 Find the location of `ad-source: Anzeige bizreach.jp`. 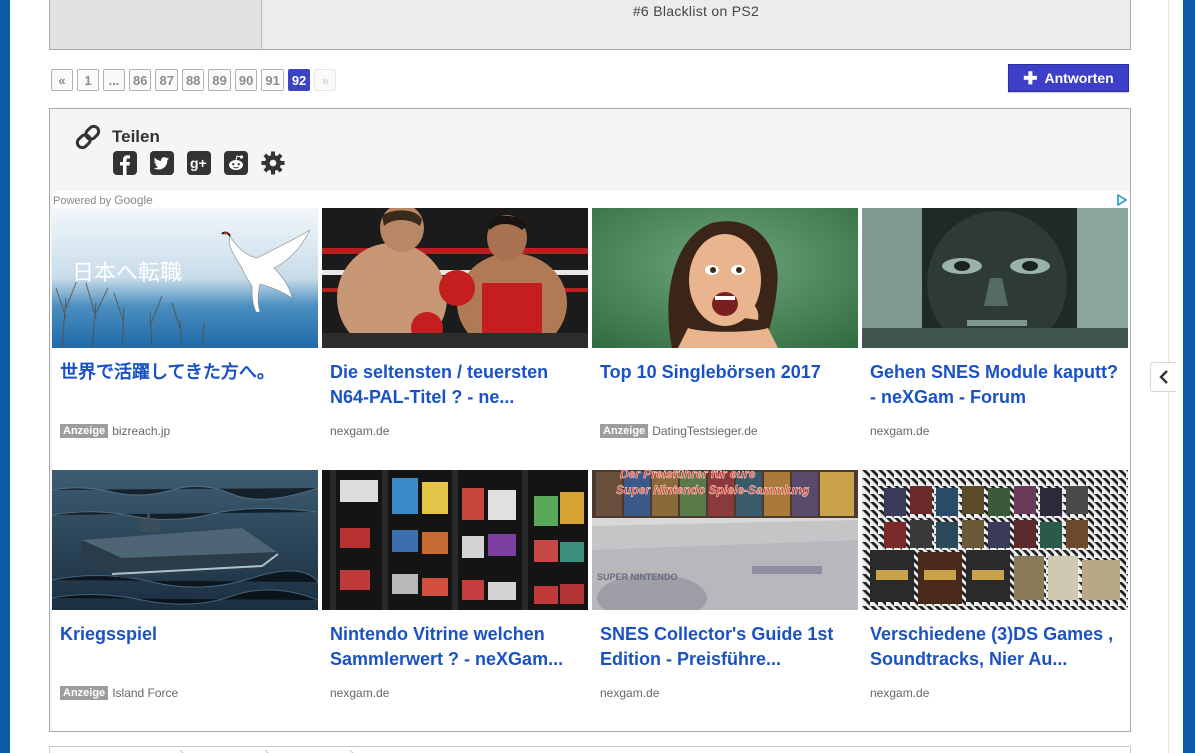

ad-source: Anzeige bizreach.jp is located at coordinates (115, 431).